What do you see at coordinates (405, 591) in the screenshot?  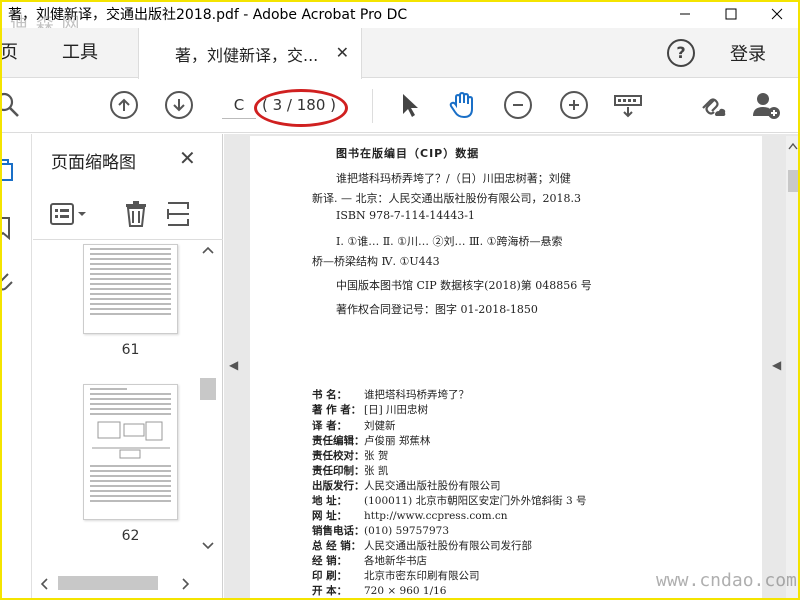 I see `spec-value: 720 × 960 1/16` at bounding box center [405, 591].